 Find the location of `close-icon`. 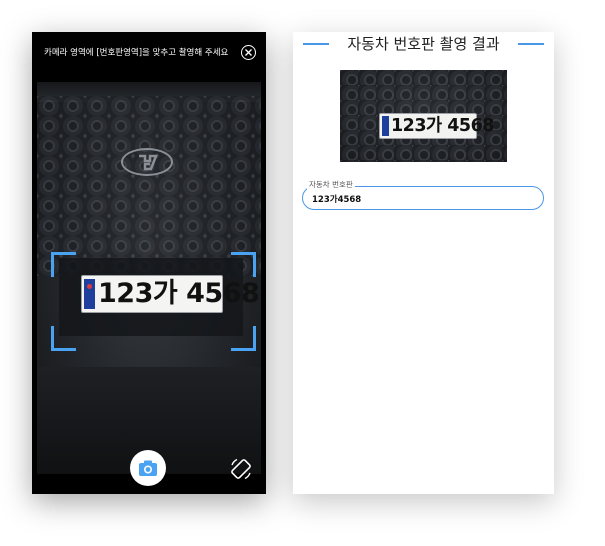

close-icon is located at coordinates (248, 52).